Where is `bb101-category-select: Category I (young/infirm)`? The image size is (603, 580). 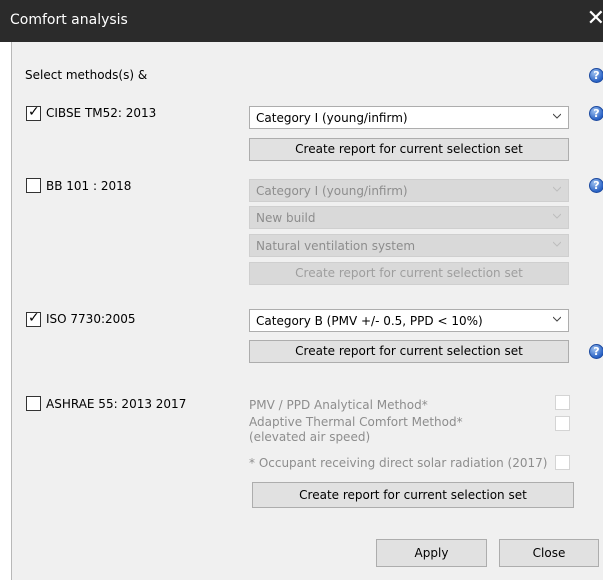
bb101-category-select: Category I (young/infirm) is located at coordinates (409, 190).